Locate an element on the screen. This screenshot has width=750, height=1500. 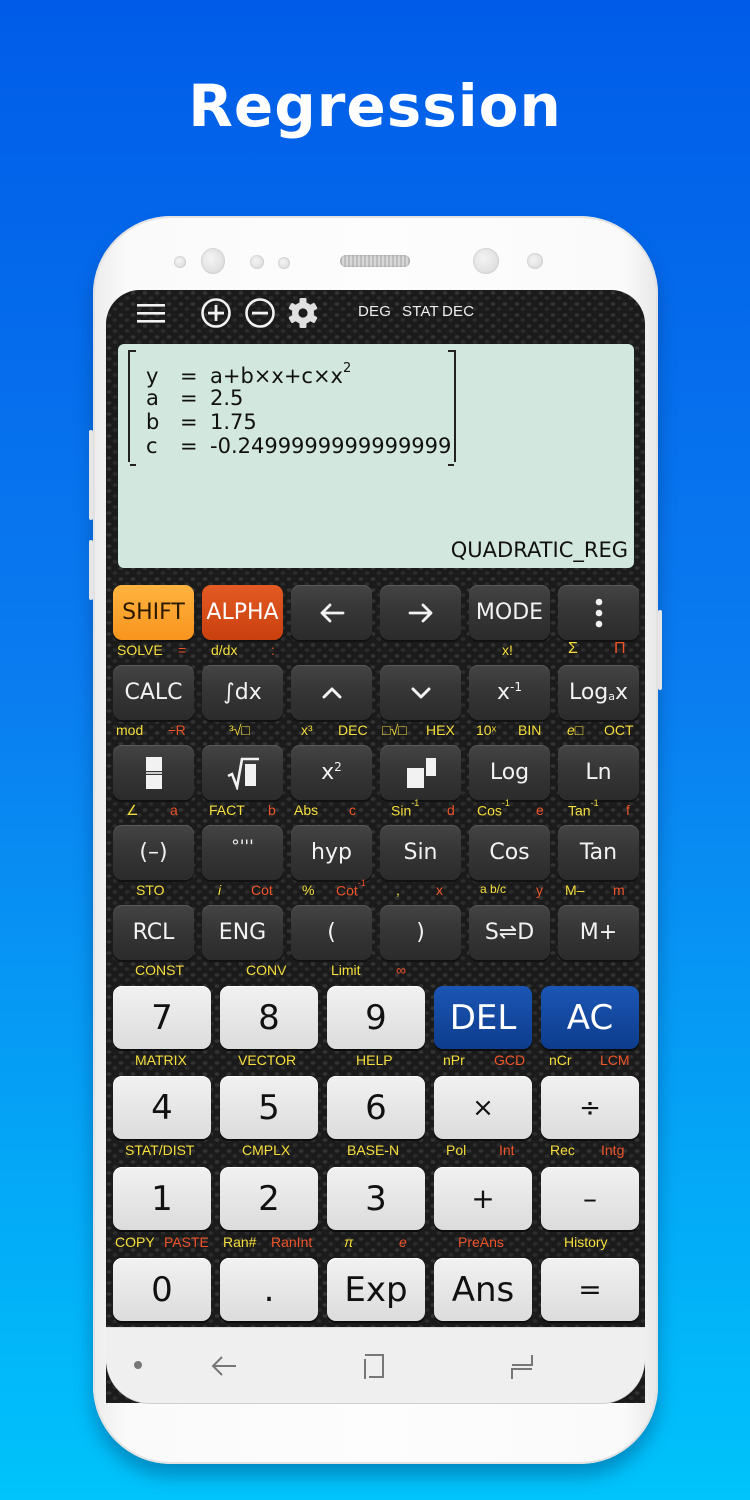
alpha-key: ALPHA is located at coordinates (242, 612).